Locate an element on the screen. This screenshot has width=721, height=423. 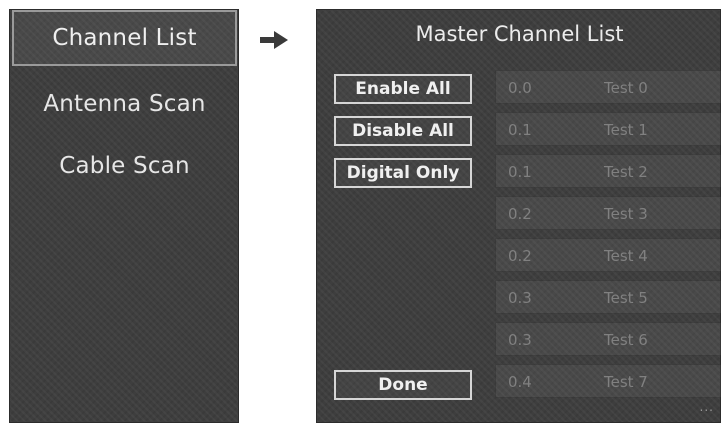
channel-row: 0.3 Test 6 is located at coordinates (608, 339).